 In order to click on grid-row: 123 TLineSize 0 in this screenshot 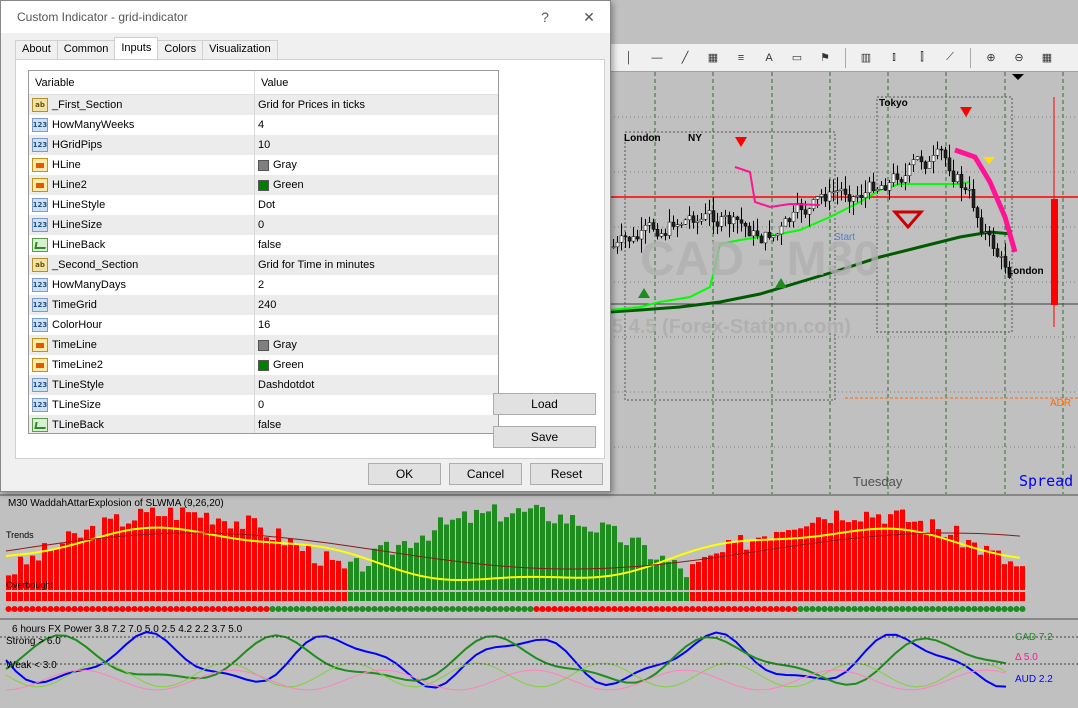, I will do `click(263, 405)`.